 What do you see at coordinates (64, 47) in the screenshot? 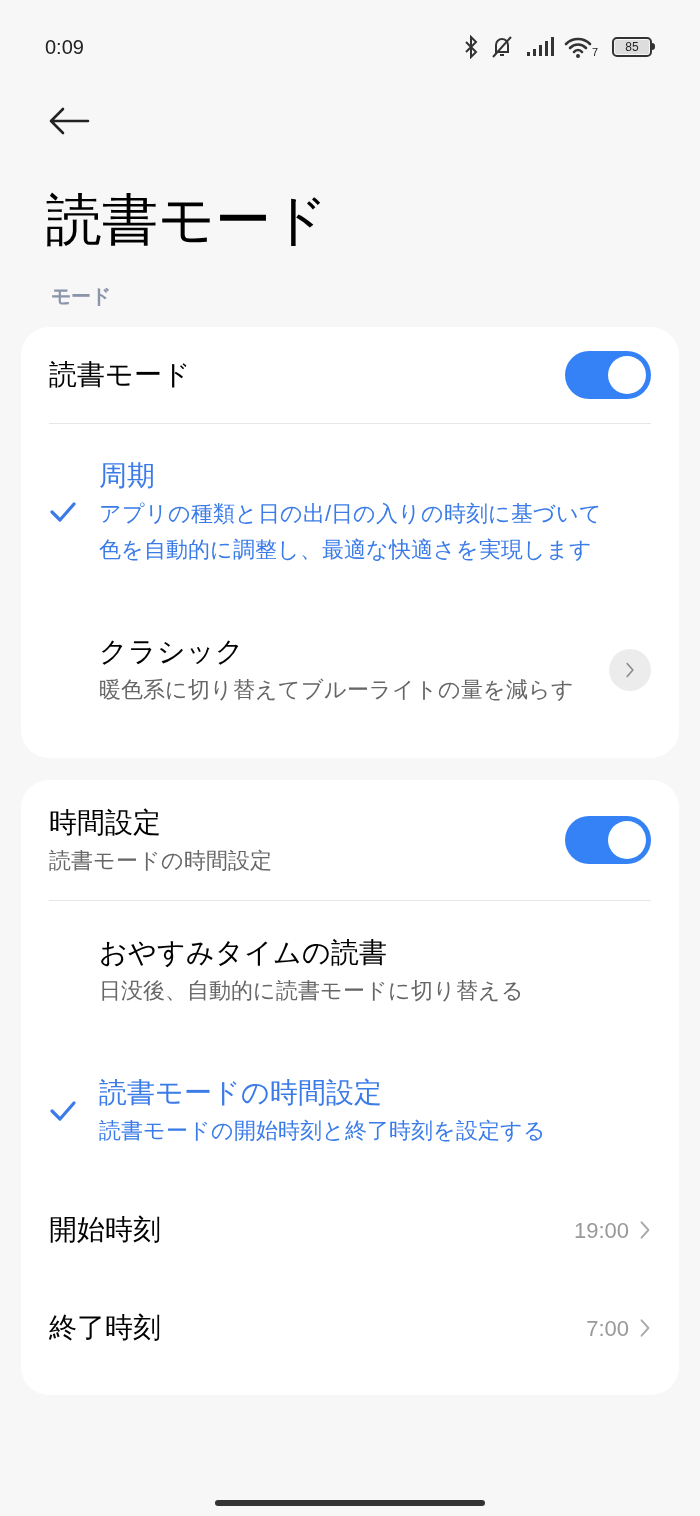
I see `status-time: 0:09` at bounding box center [64, 47].